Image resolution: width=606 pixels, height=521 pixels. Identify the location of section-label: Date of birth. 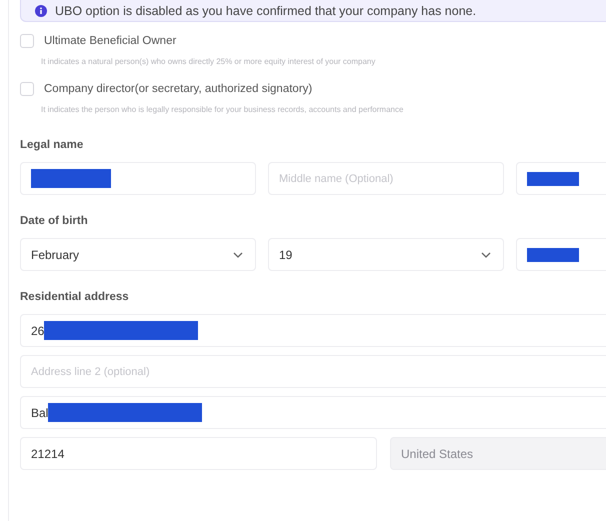
(54, 221).